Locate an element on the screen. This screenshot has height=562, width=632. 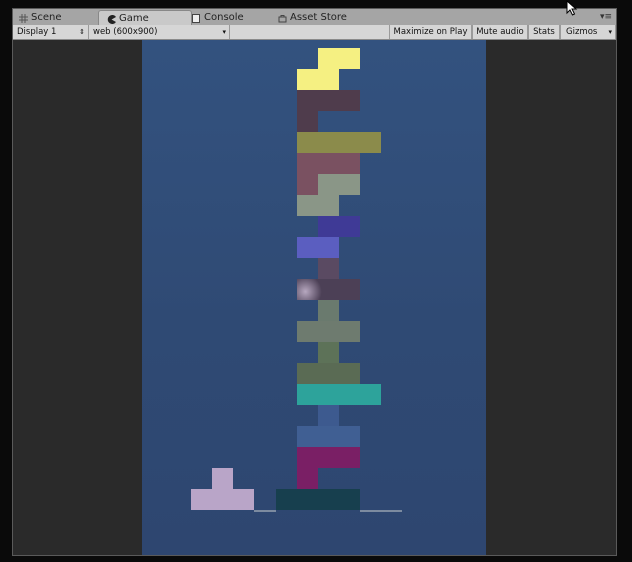
mute-audio-button: Mute audio is located at coordinates (500, 32).